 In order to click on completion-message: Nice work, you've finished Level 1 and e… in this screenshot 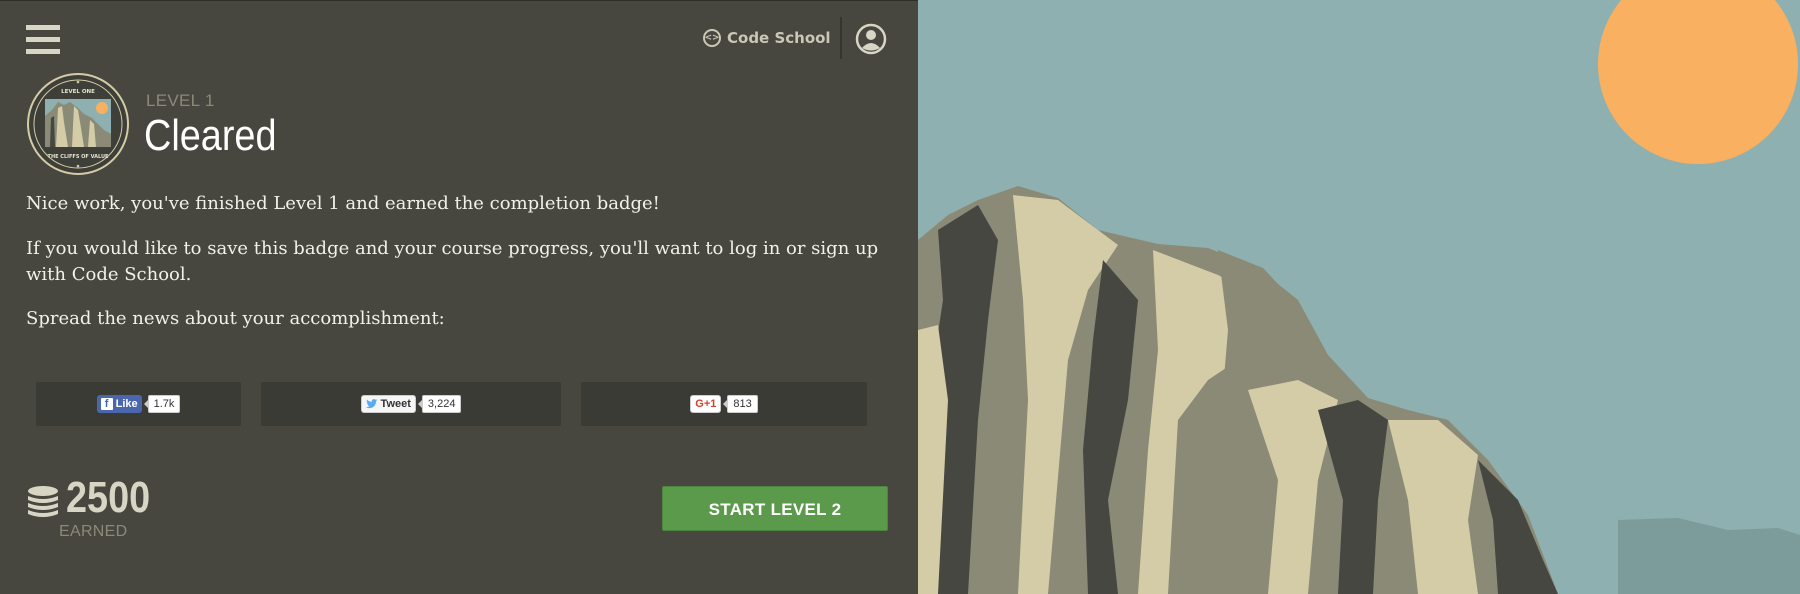, I will do `click(343, 203)`.